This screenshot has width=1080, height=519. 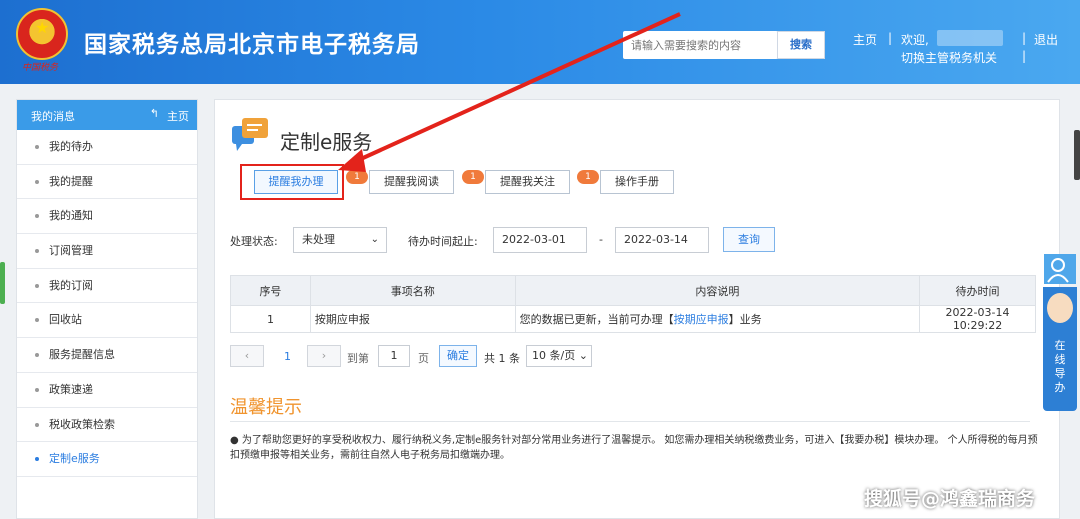 I want to click on sidebar-title: 我的消息, so click(x=53, y=116).